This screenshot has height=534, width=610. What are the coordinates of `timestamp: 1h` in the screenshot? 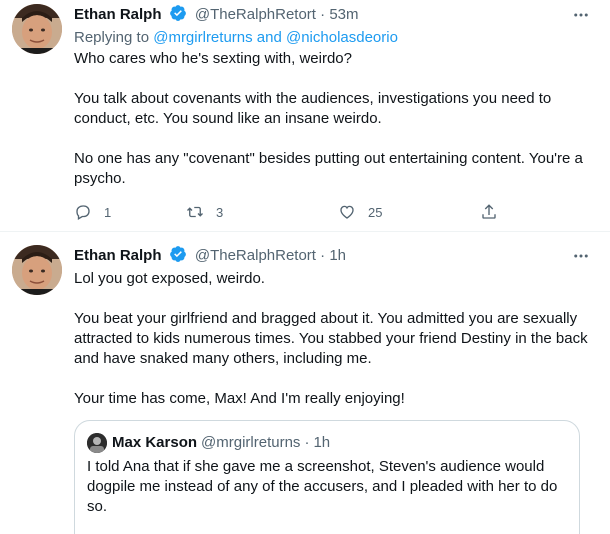 It's located at (337, 255).